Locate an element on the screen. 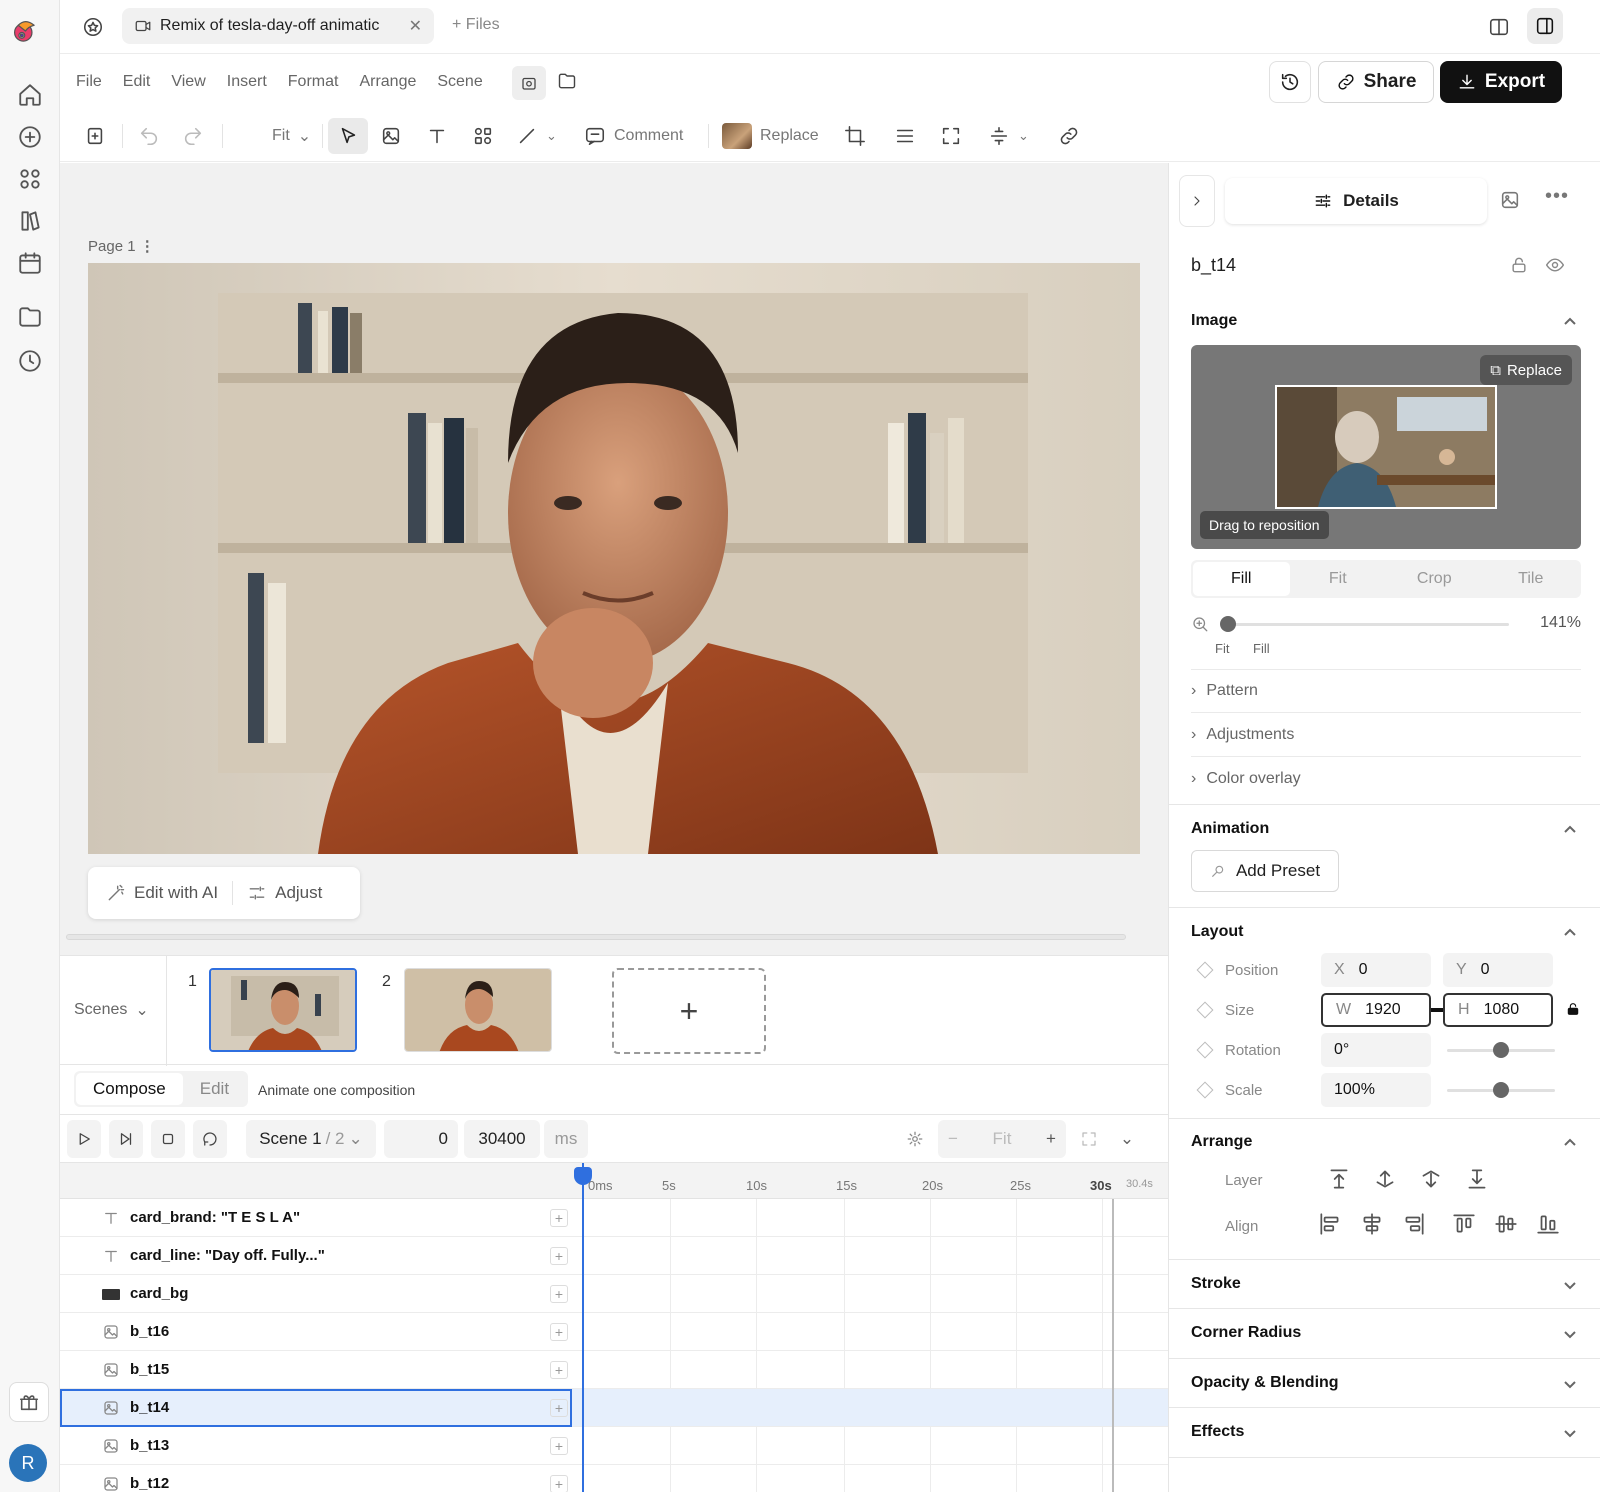 This screenshot has height=1492, width=1600. time-ruler: 0ms 5s 10s 15s 20s 25s 30s 30.4s is located at coordinates (614, 1181).